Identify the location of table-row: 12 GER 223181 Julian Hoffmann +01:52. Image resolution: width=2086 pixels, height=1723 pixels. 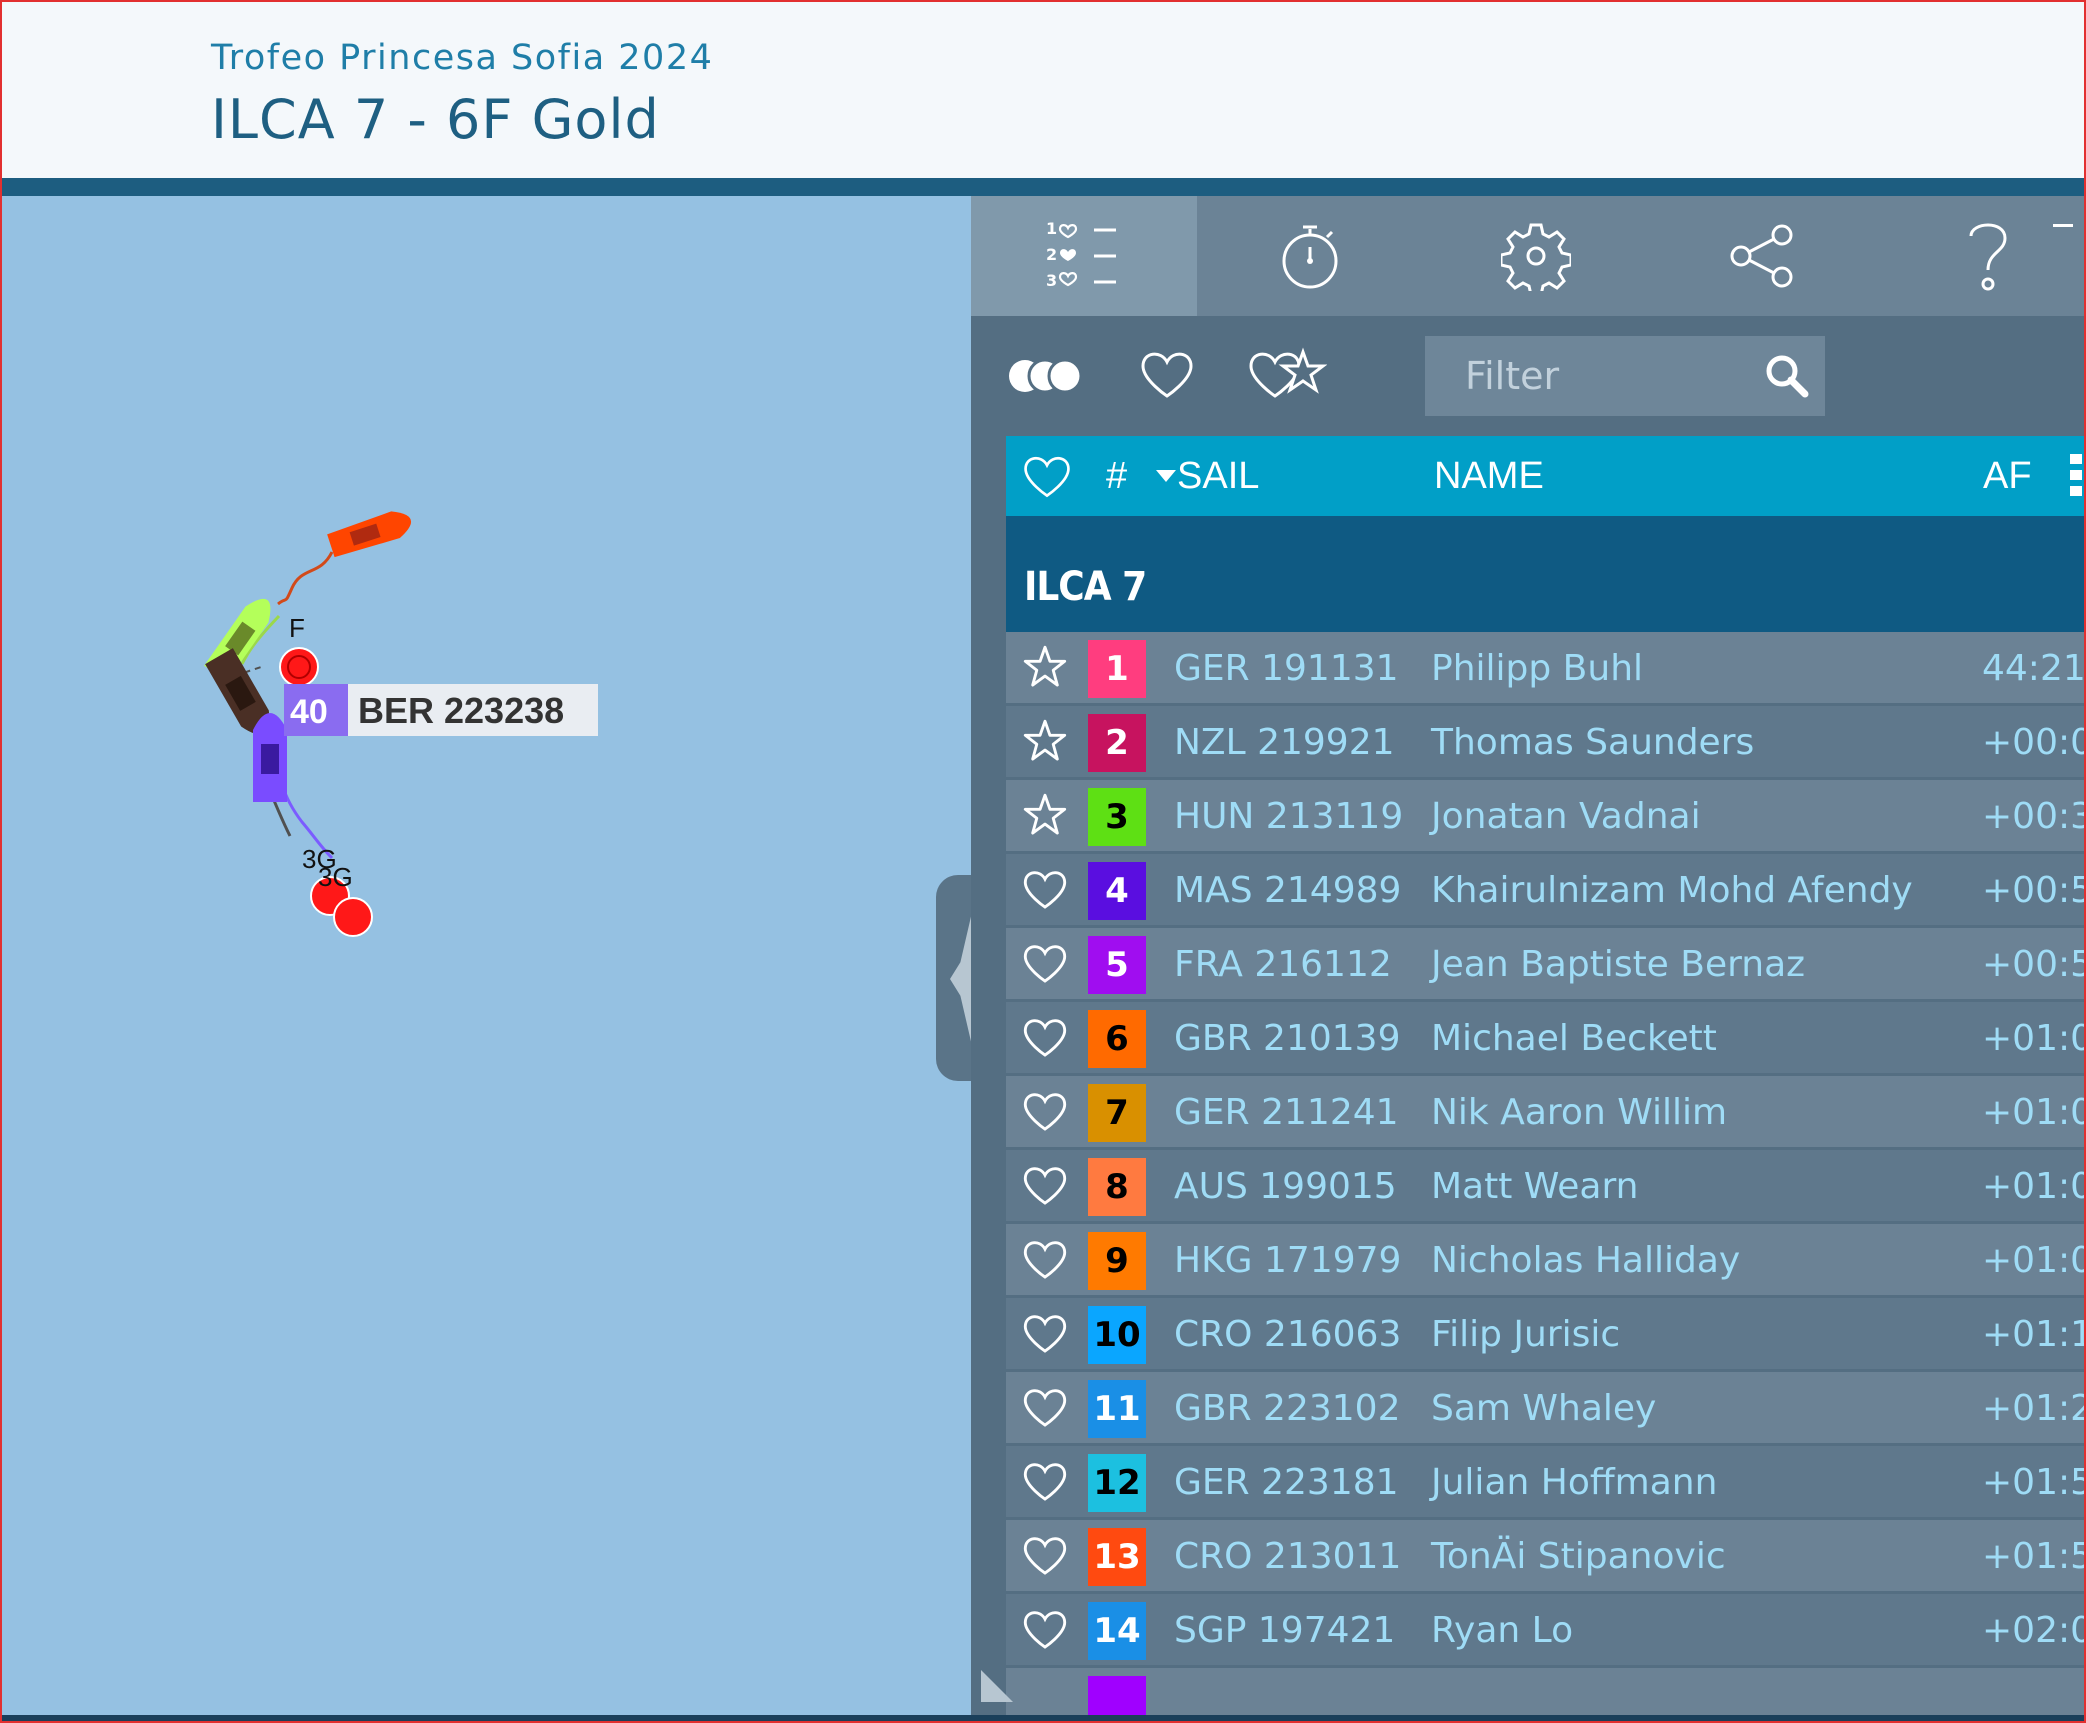
(1545, 1483).